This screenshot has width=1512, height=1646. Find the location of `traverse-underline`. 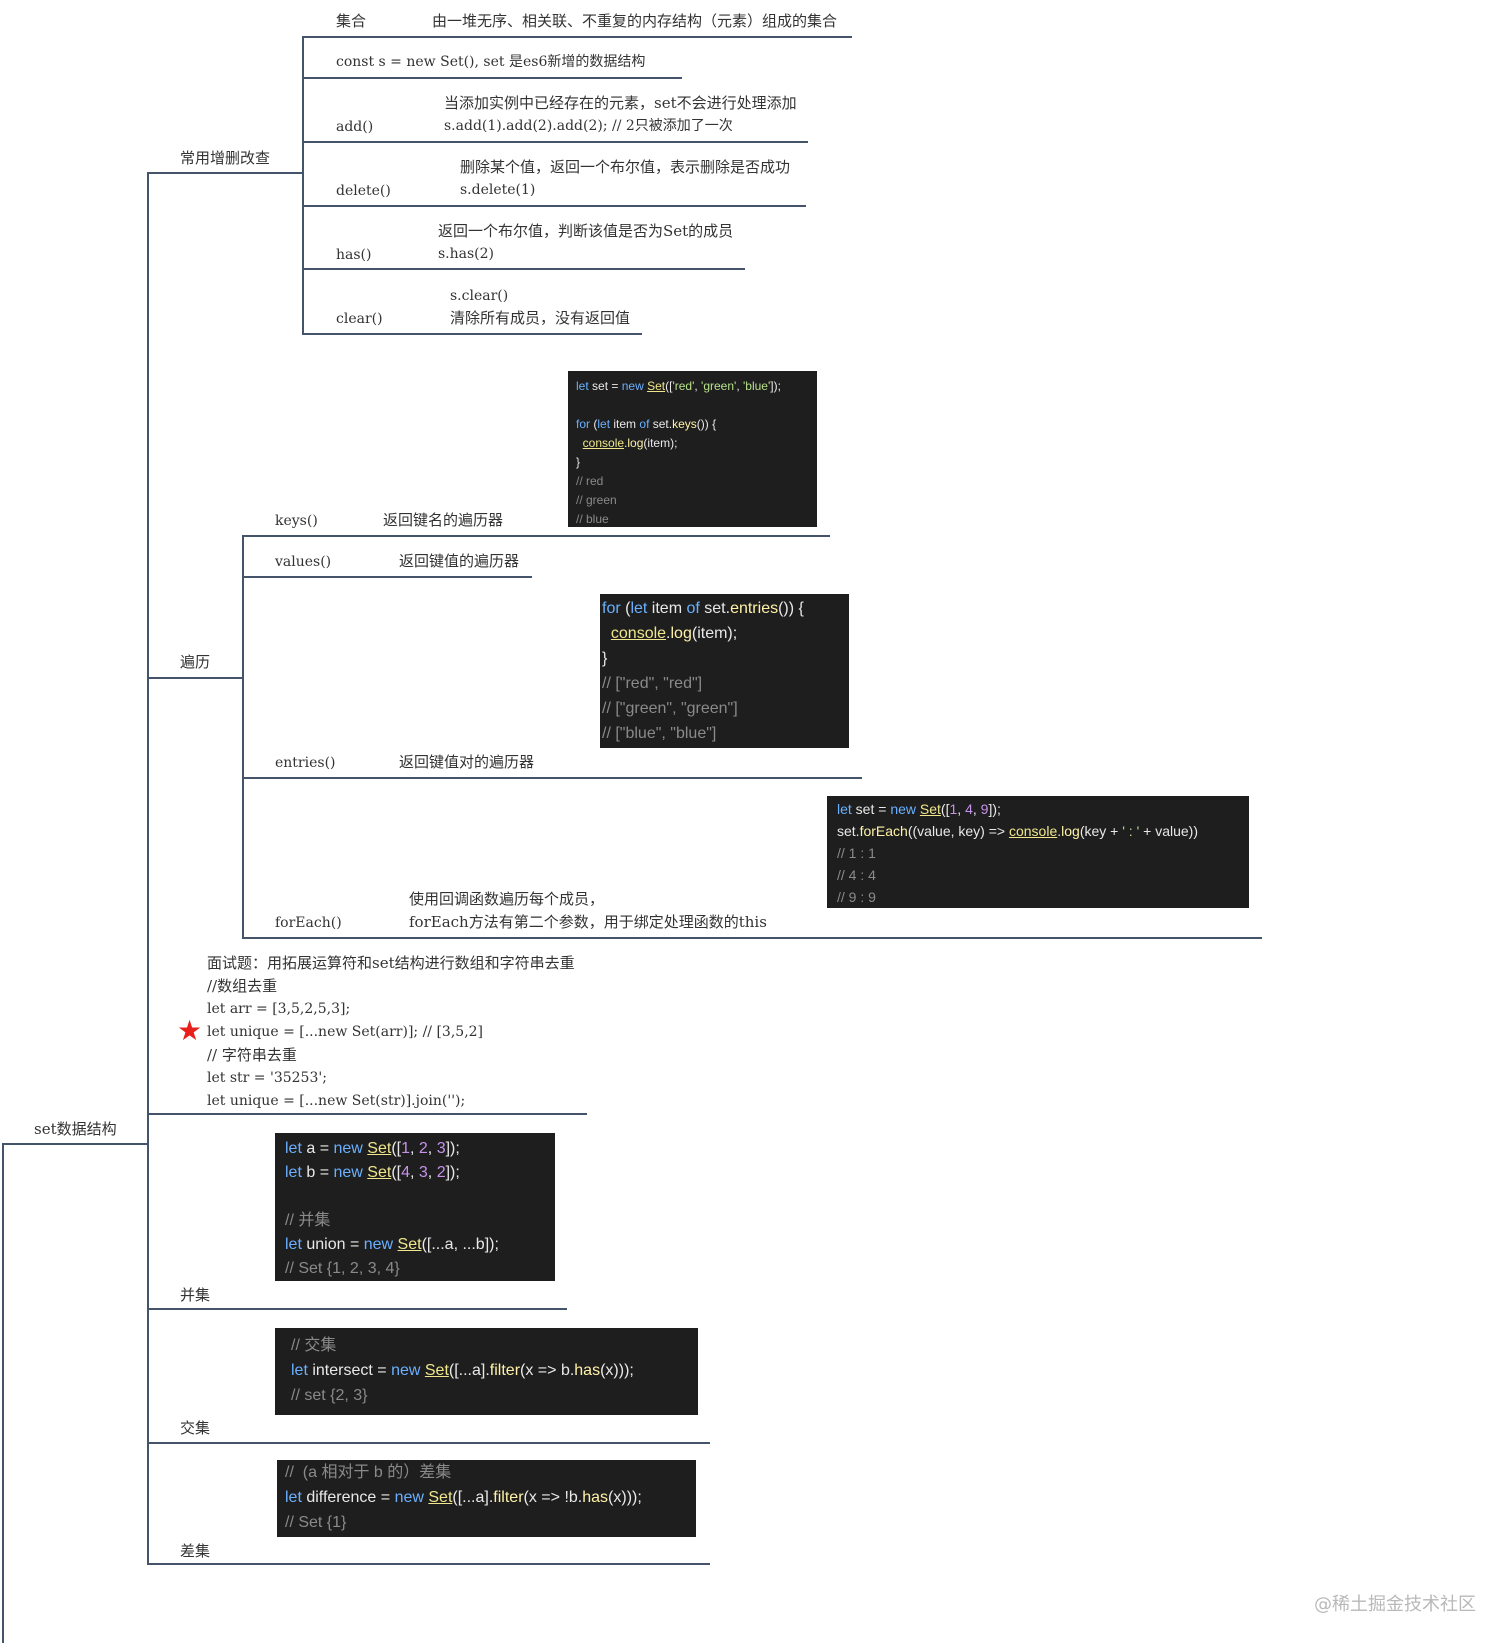

traverse-underline is located at coordinates (194, 678).